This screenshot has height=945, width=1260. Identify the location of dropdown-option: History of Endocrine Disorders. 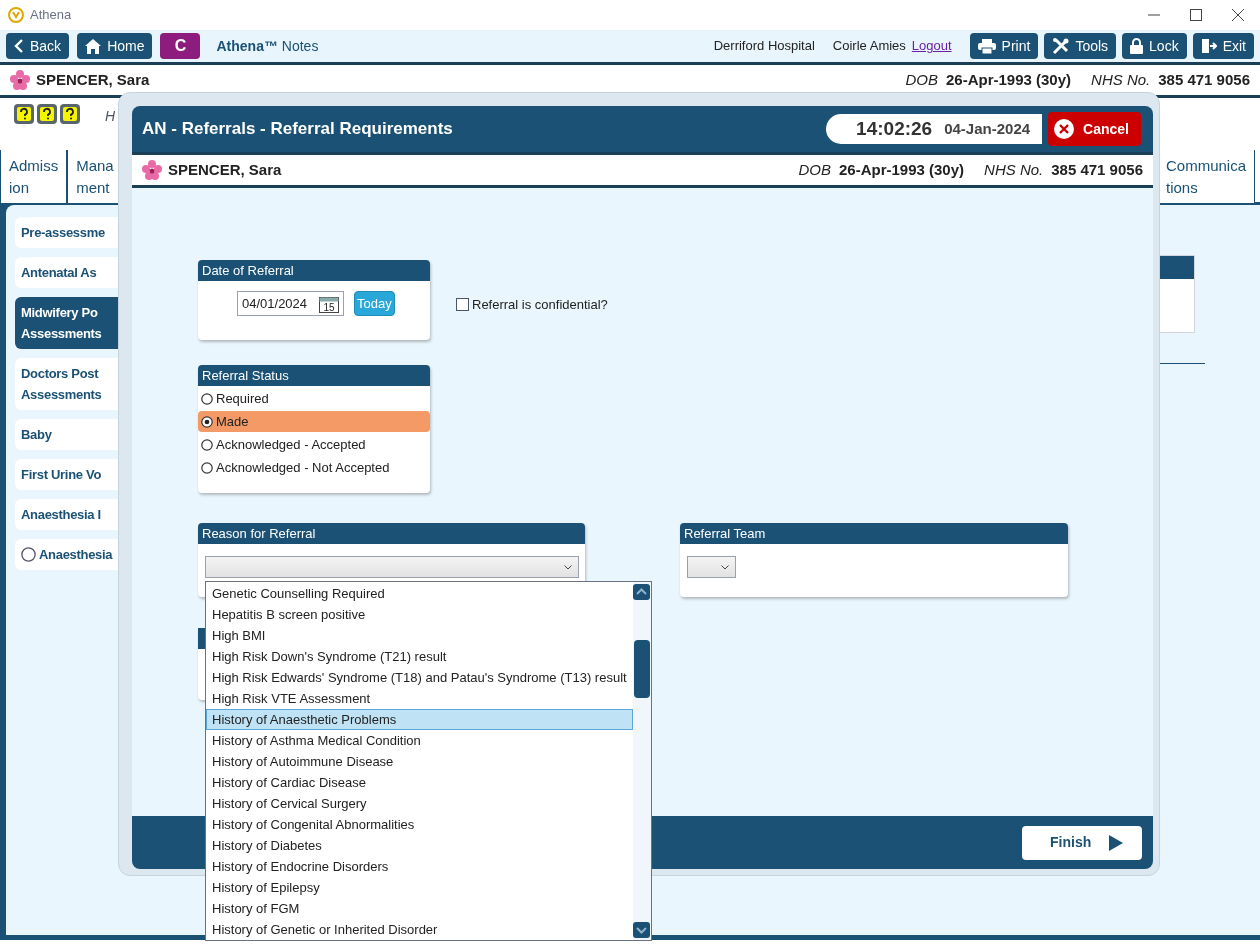
(419, 866).